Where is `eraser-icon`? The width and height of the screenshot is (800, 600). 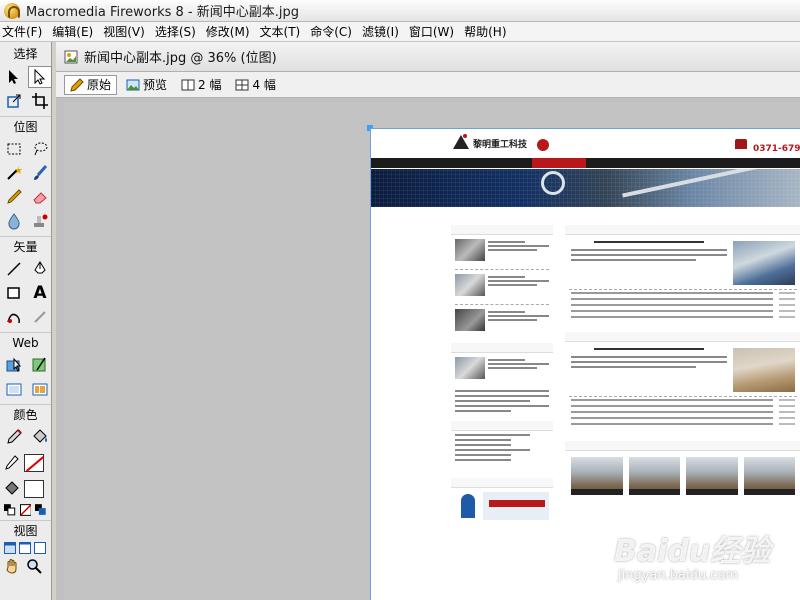
eraser-icon is located at coordinates (40, 197).